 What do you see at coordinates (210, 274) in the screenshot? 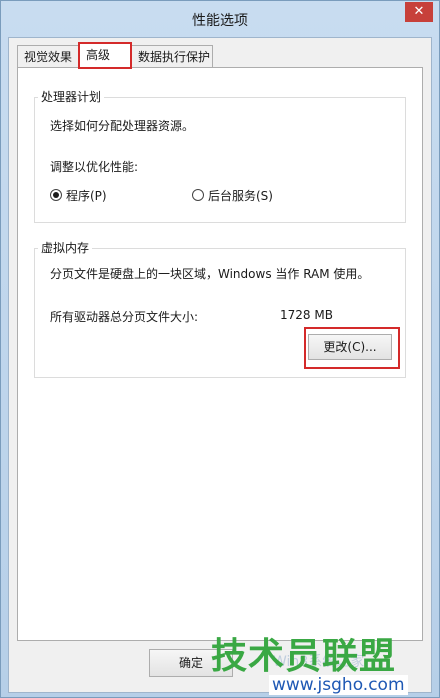
I see `virtual-memory-description: 分页文件是硬盘上的一块区域，Windows 当作 RAM 使用。` at bounding box center [210, 274].